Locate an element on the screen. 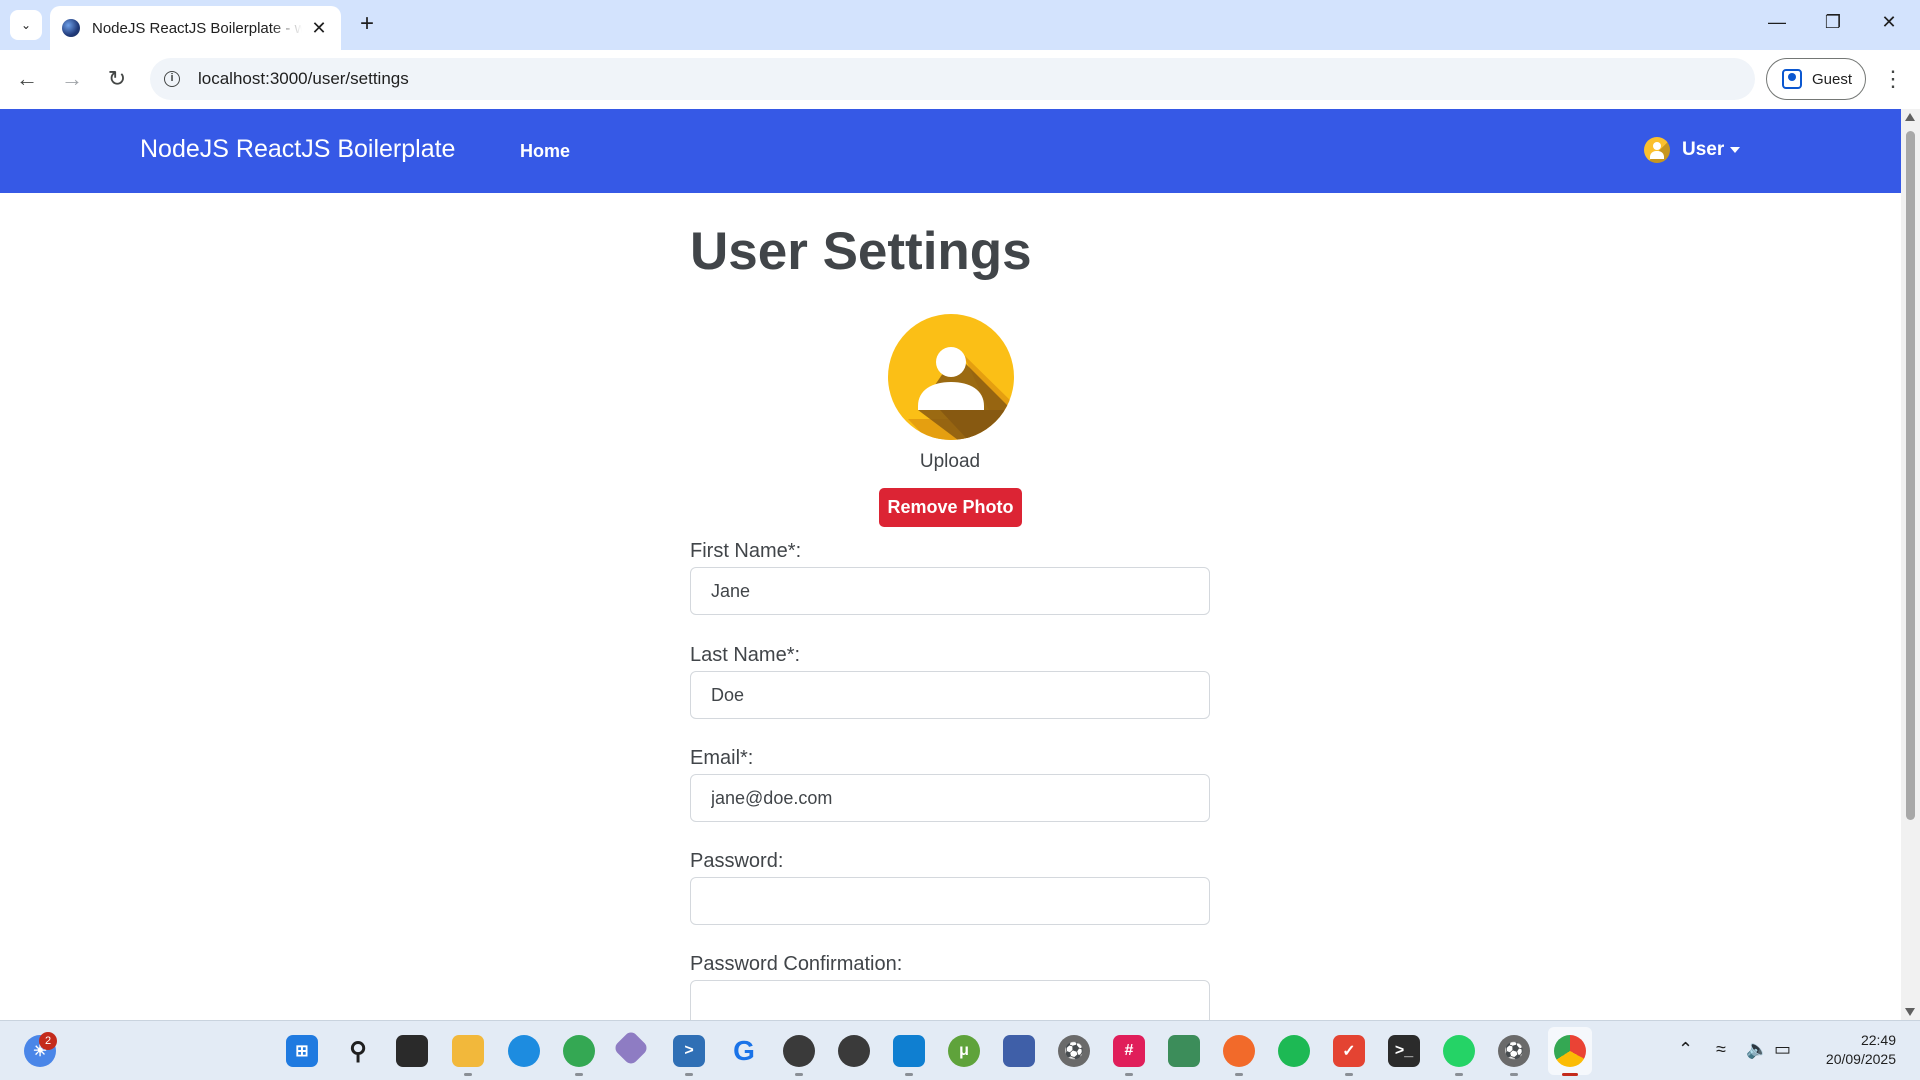 The width and height of the screenshot is (1920, 1080). git-icon is located at coordinates (631, 1048).